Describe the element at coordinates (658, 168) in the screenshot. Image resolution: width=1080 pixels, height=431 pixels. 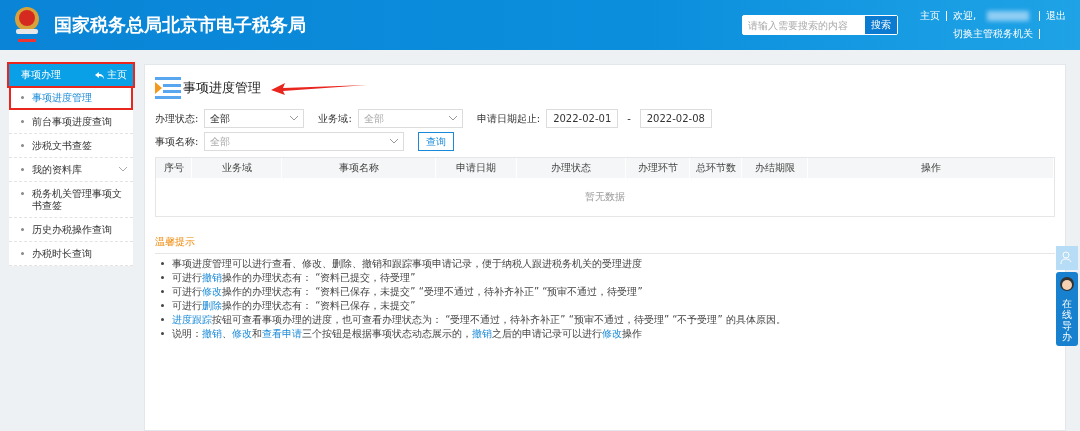
I see `column-header: 办理环节` at that location.